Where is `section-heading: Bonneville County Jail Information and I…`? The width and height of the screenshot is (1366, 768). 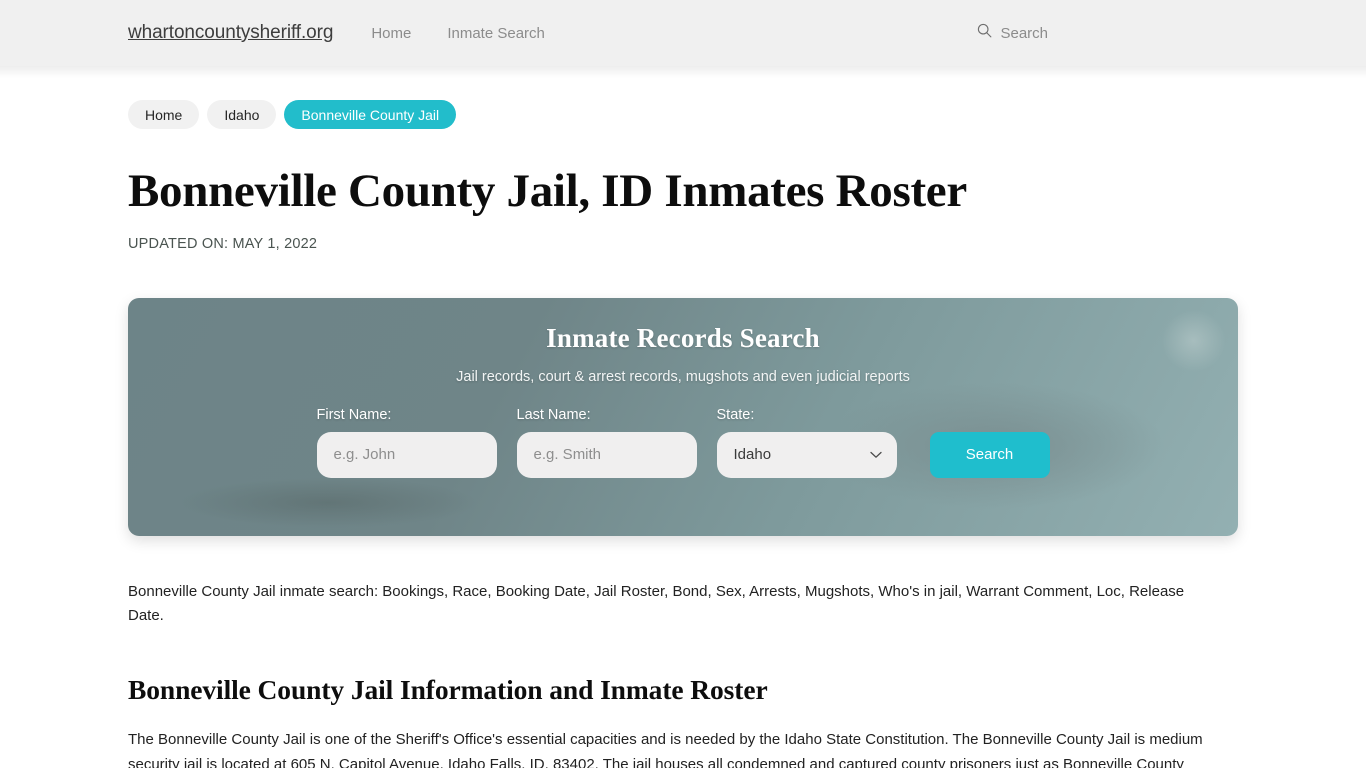
section-heading: Bonneville County Jail Information and I… is located at coordinates (448, 690).